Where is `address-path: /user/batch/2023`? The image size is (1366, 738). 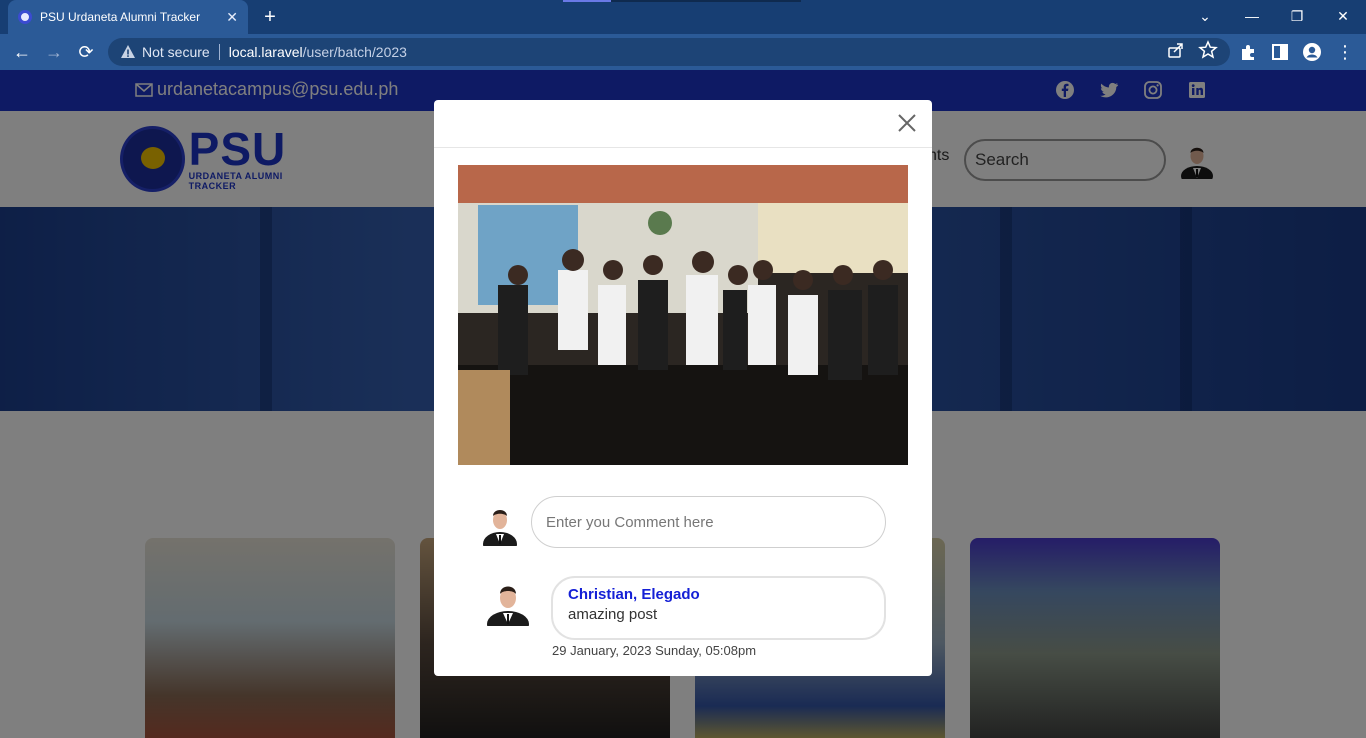
address-path: /user/batch/2023 is located at coordinates (354, 52).